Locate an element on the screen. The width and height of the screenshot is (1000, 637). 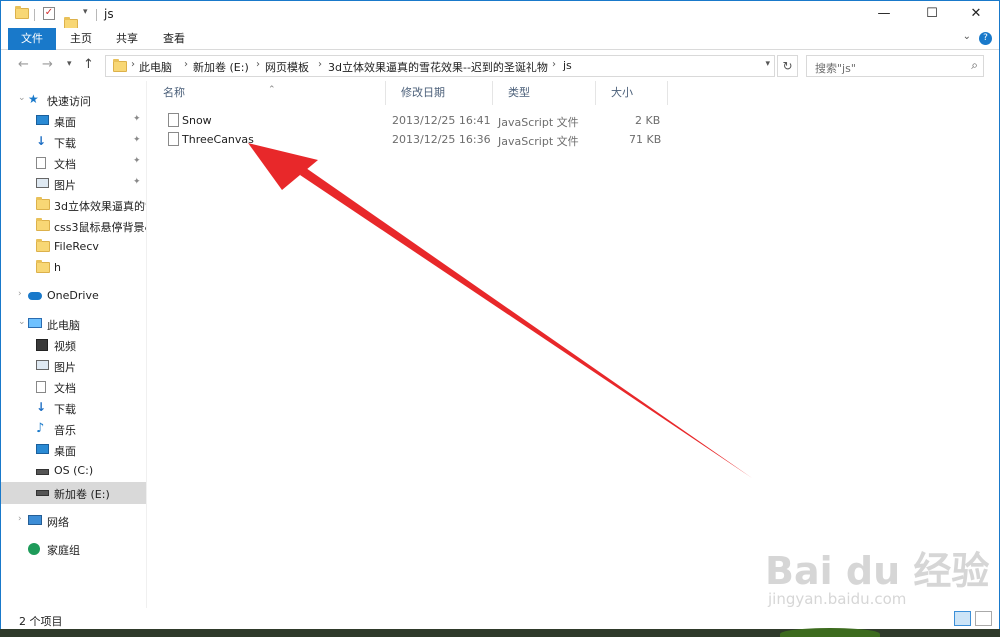
search-box: 搜索"js" ⌕ is located at coordinates (895, 66).